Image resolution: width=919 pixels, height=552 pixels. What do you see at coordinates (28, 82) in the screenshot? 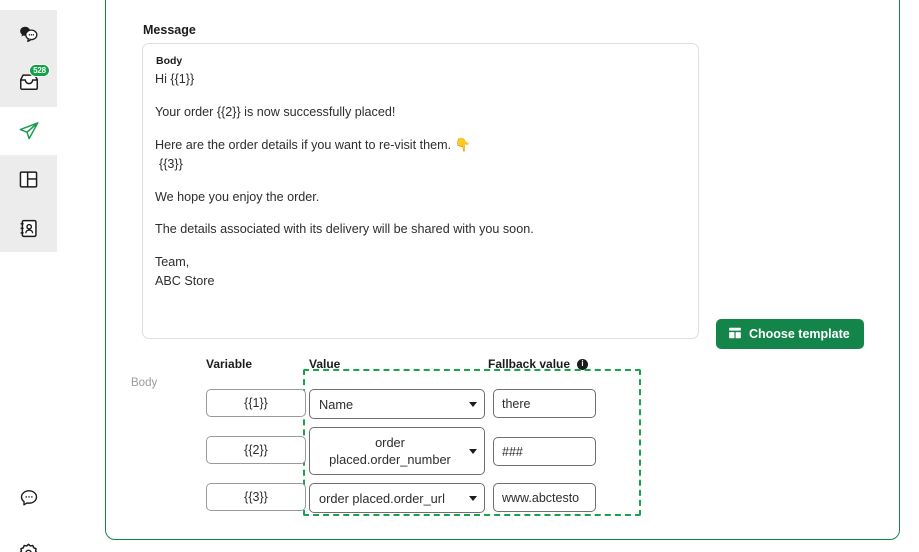
I see `sidebar-item-inbox: 528` at bounding box center [28, 82].